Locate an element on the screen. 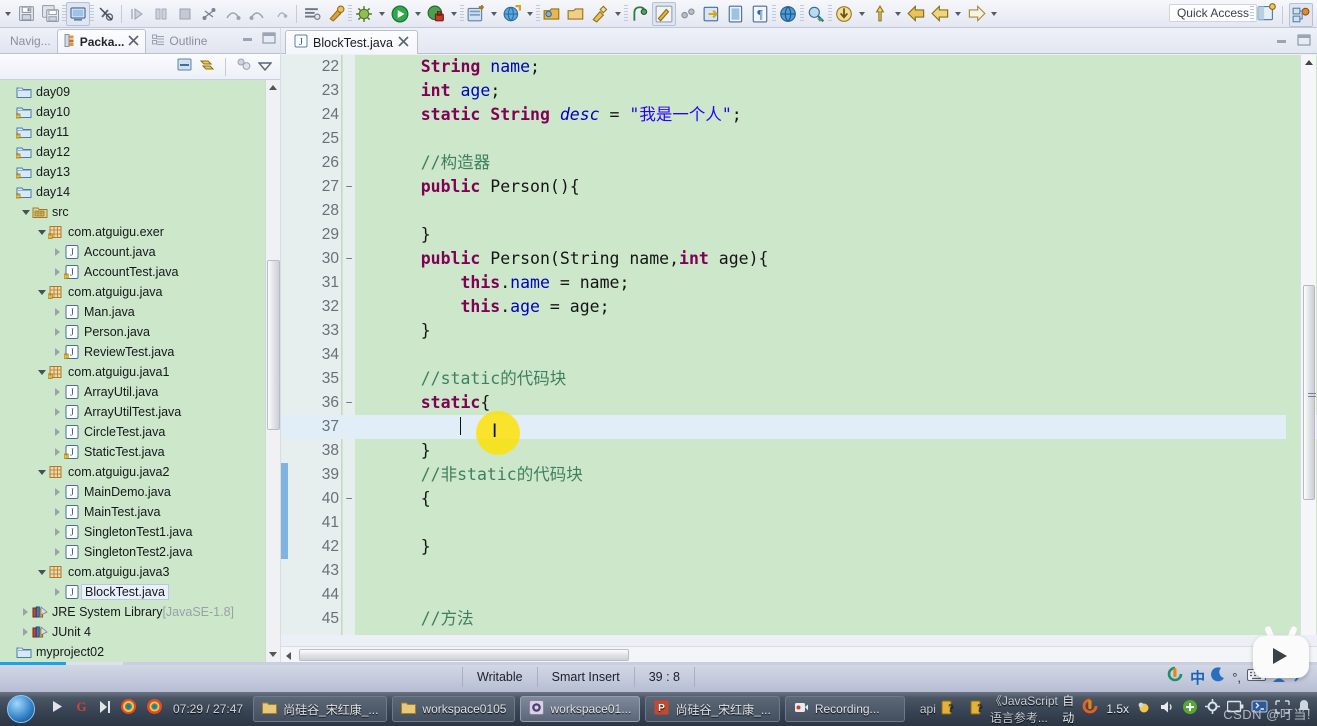 This screenshot has width=1317, height=726. tree-item-account-java: J Account.java is located at coordinates (140, 252).